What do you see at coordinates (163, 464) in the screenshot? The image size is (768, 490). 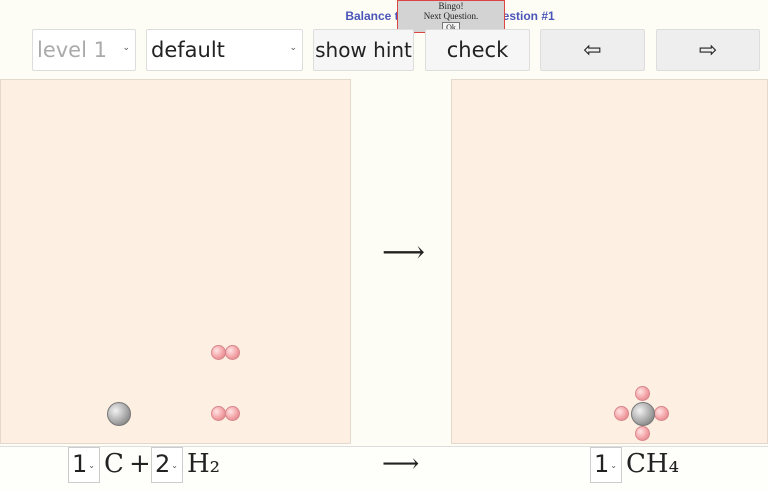 I see `coefficient-value: 2` at bounding box center [163, 464].